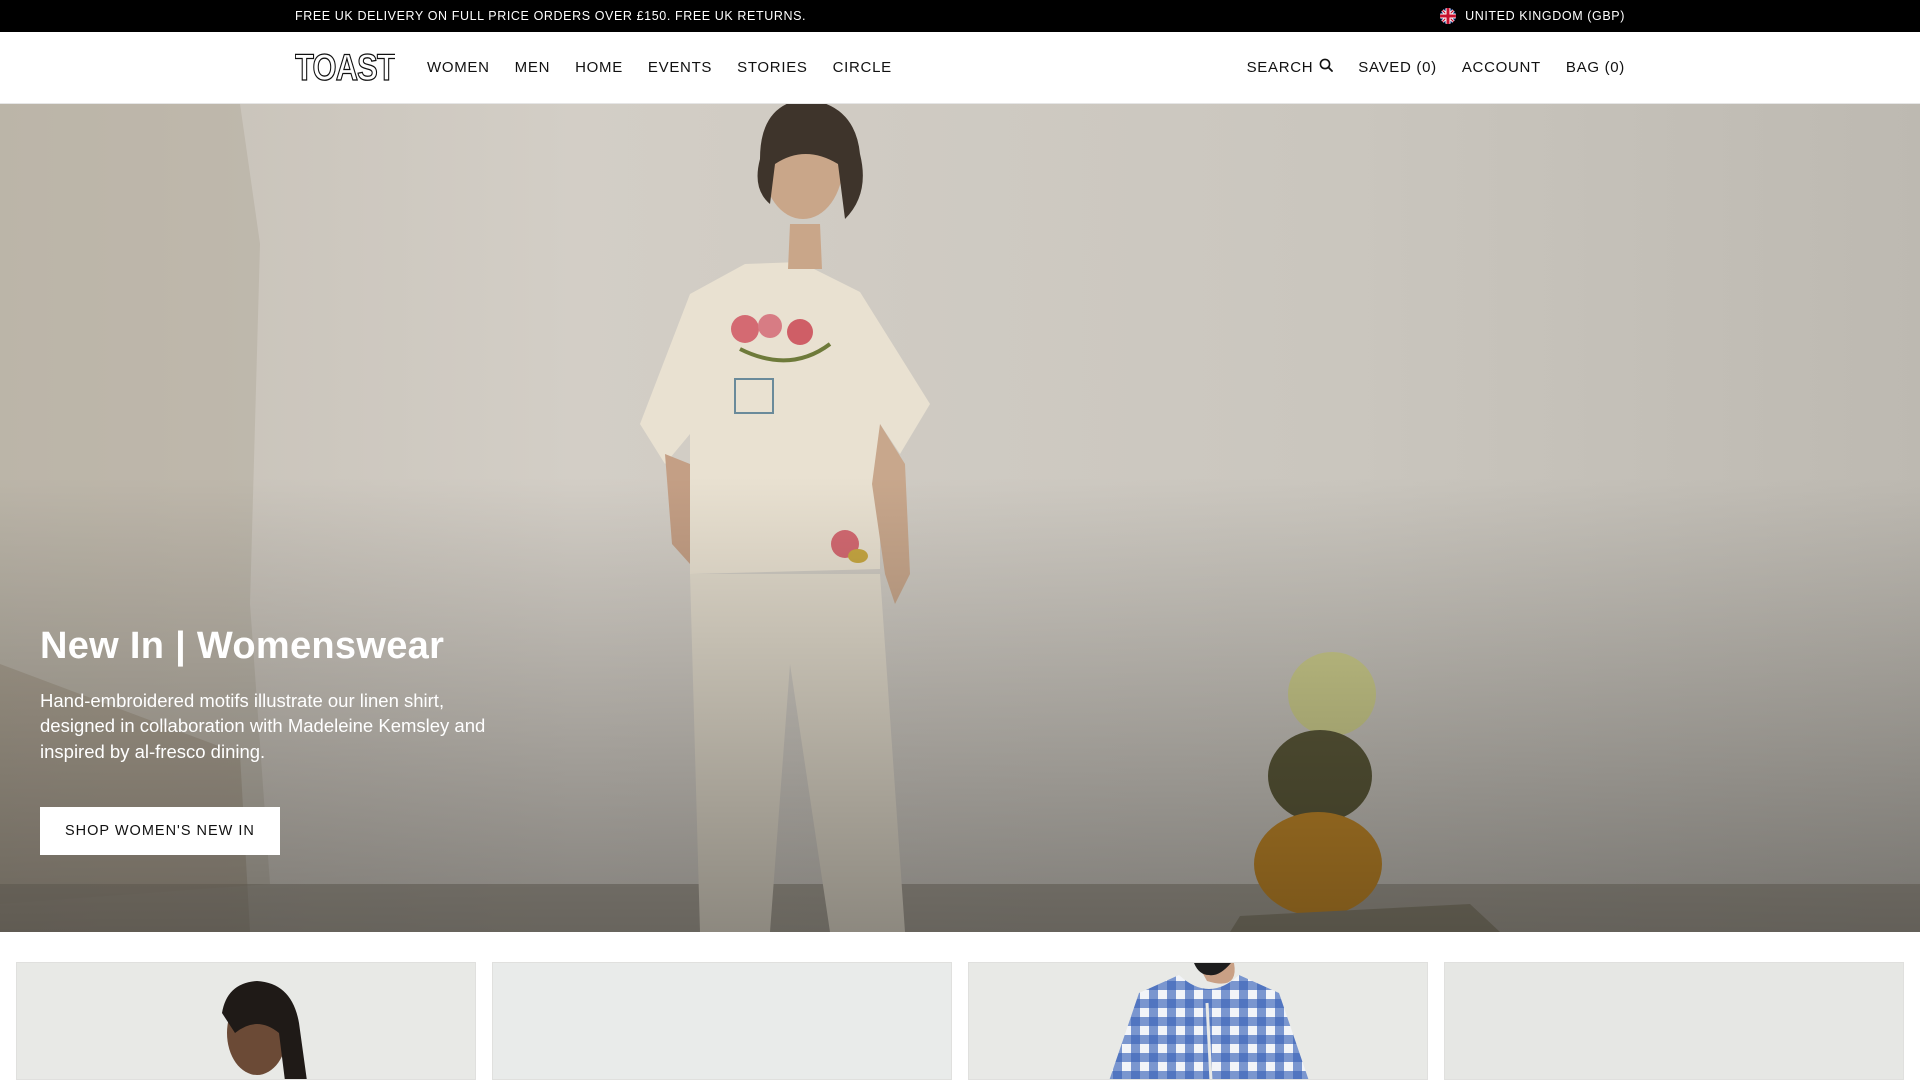 This screenshot has width=1920, height=1080. I want to click on account-link: ACCOUNT, so click(1501, 67).